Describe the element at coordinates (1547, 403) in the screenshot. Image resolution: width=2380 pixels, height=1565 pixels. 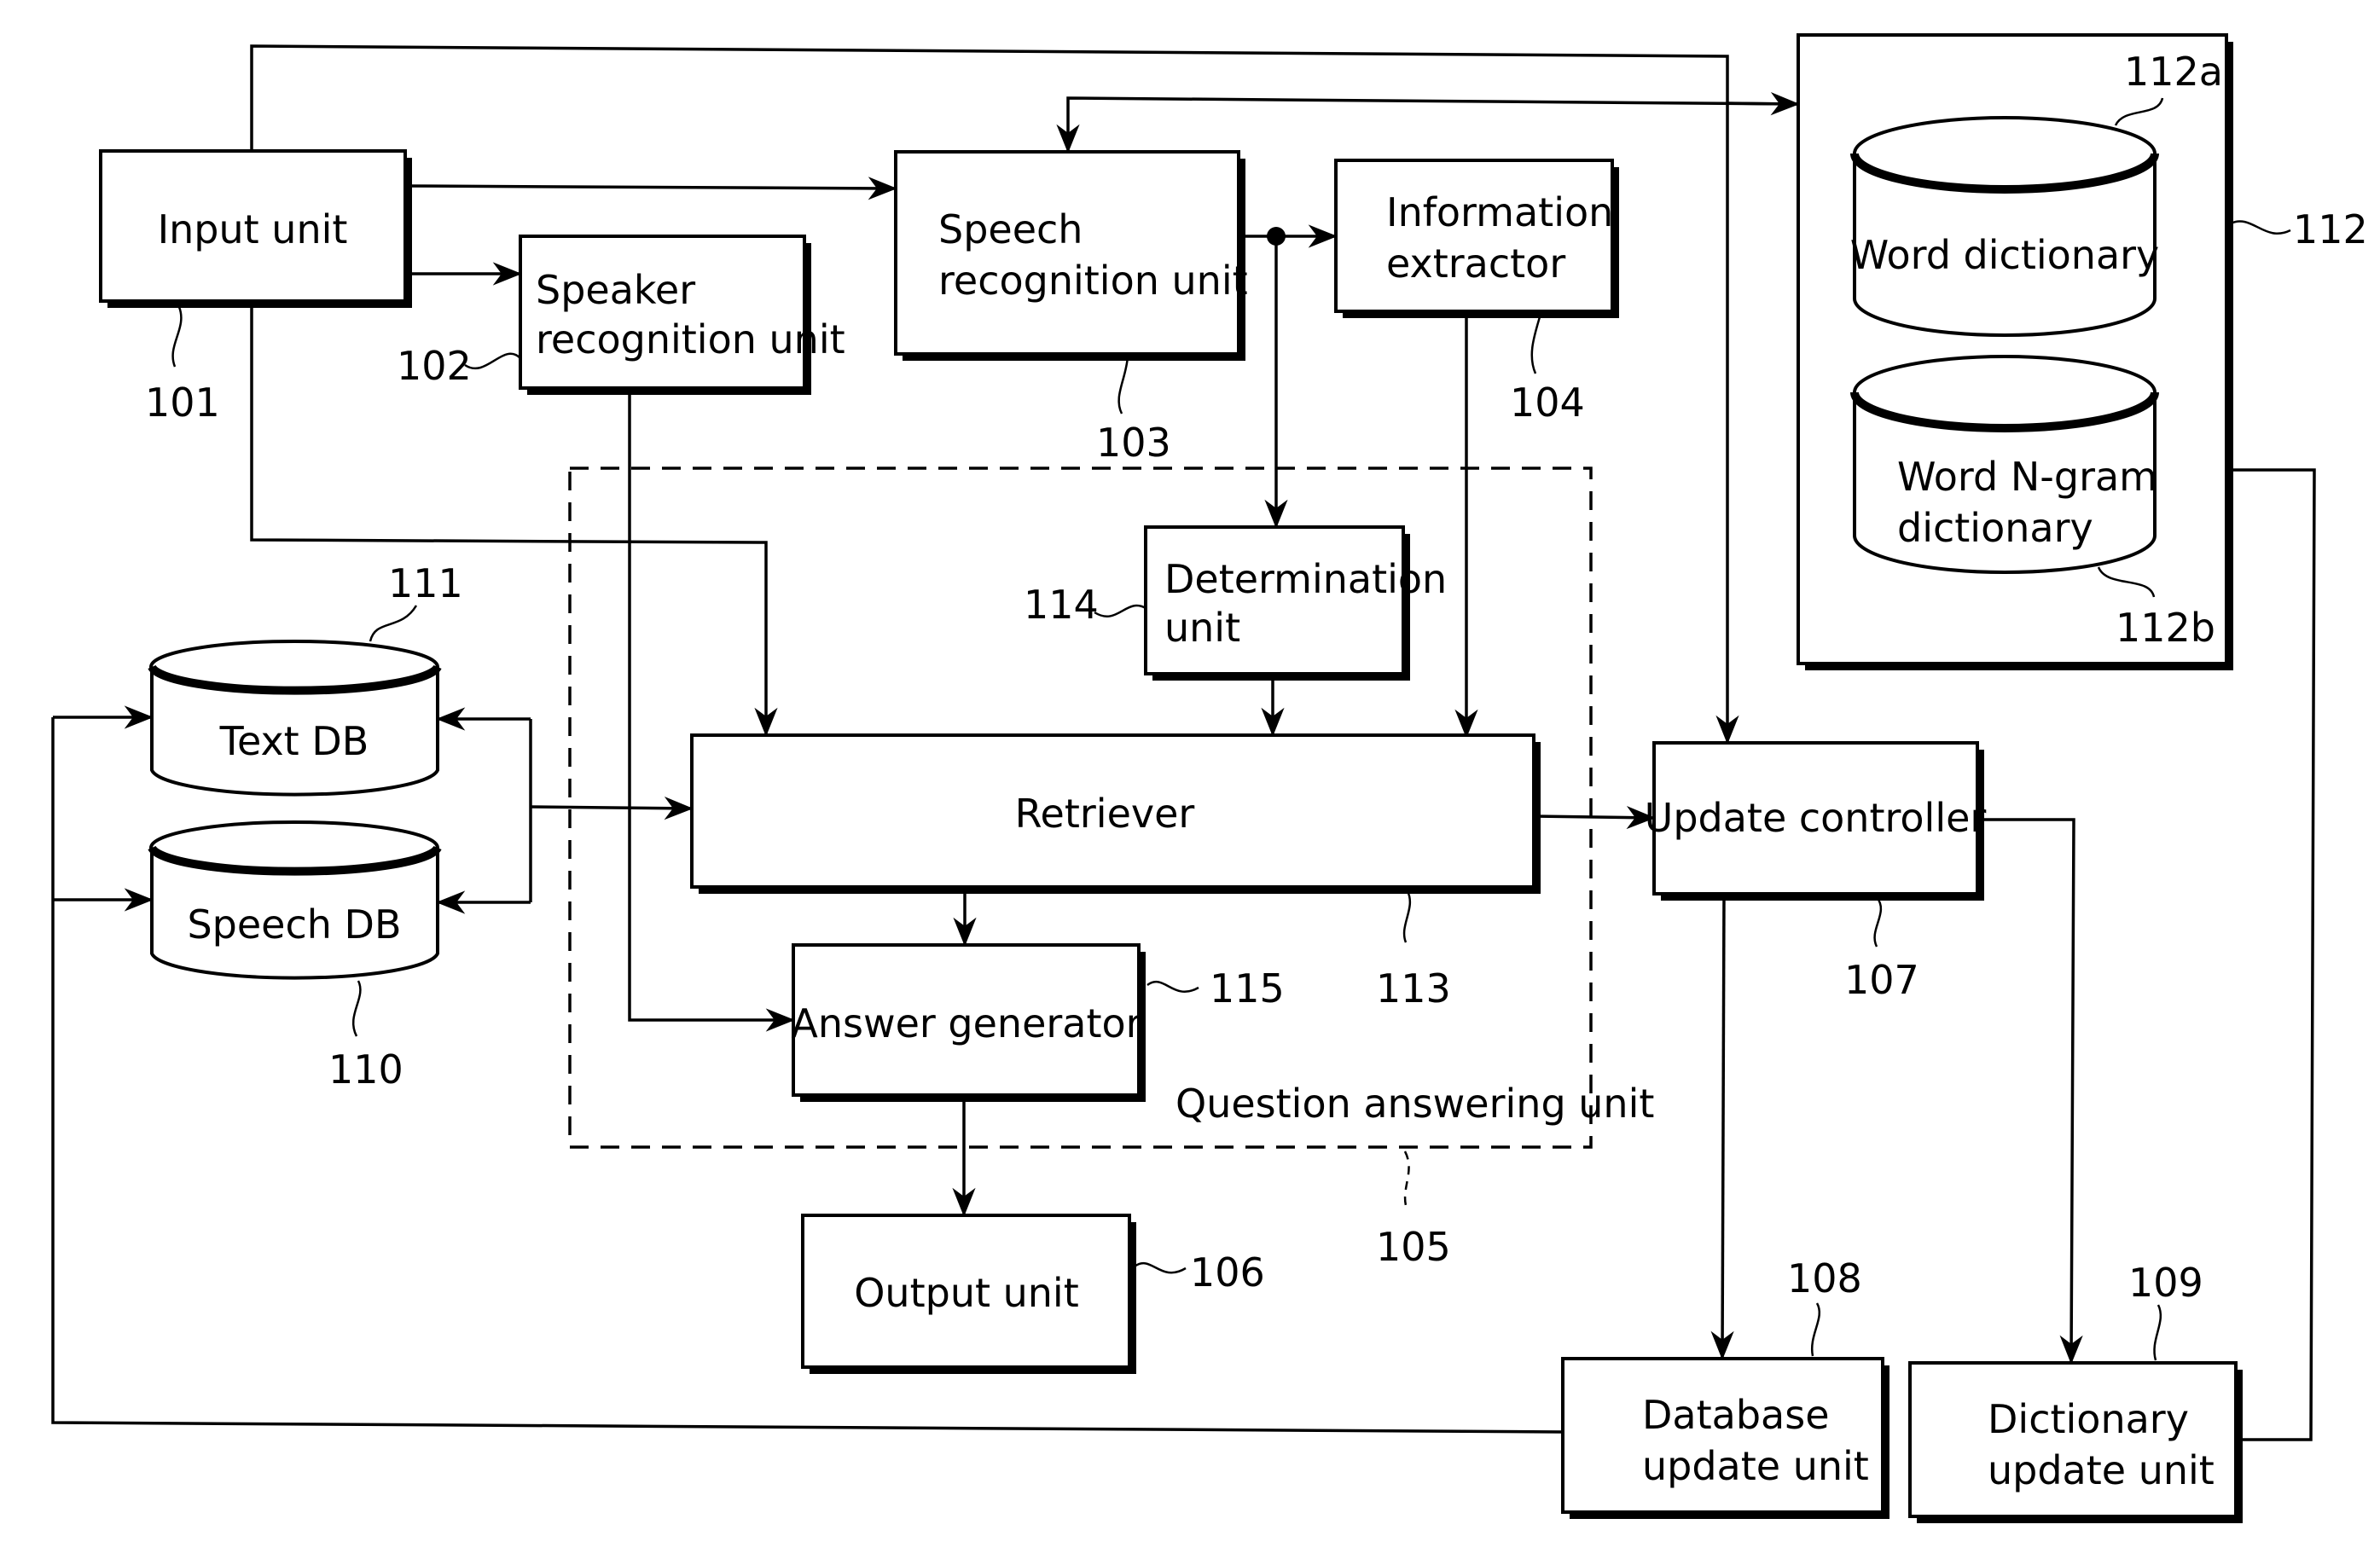
I see `ref-104: 104` at that location.